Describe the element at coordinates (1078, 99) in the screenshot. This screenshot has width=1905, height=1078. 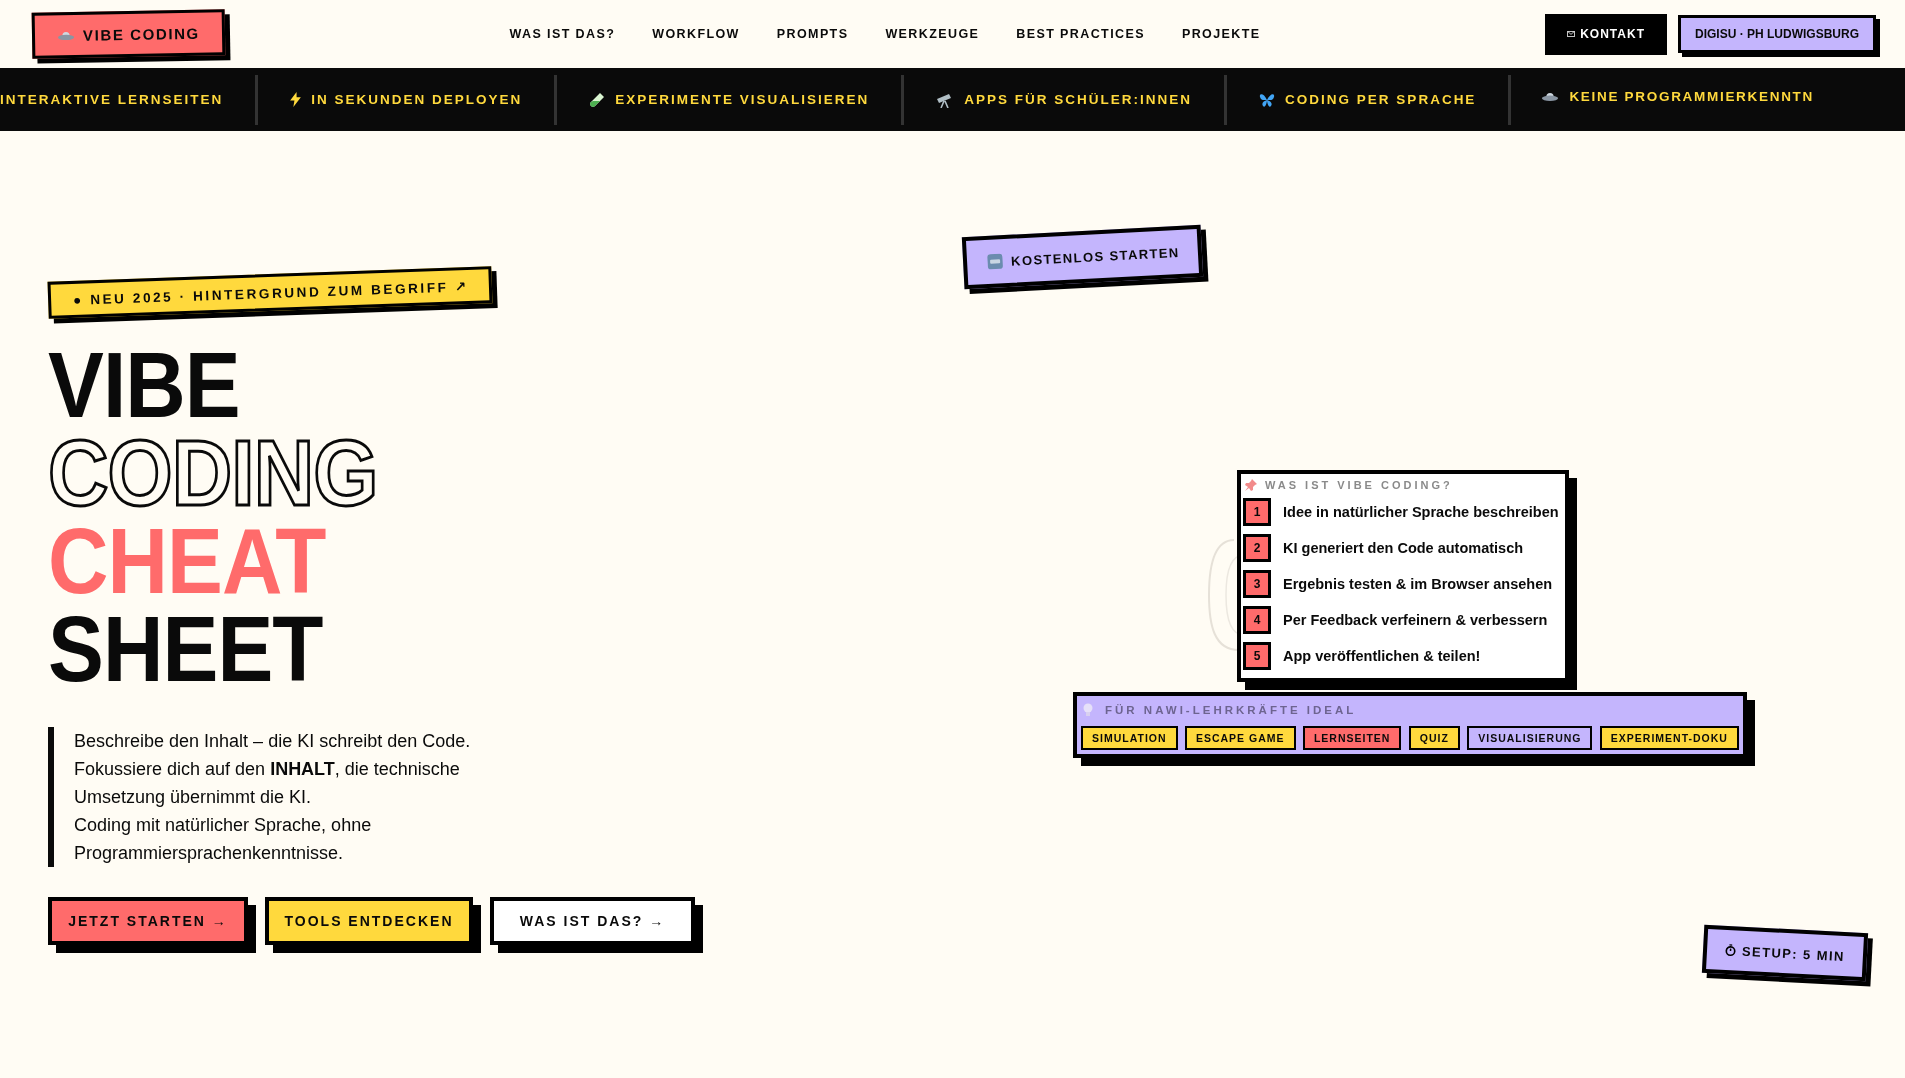
I see `ticker-item: APPS FÜR SCHÜLER:INNEN` at that location.